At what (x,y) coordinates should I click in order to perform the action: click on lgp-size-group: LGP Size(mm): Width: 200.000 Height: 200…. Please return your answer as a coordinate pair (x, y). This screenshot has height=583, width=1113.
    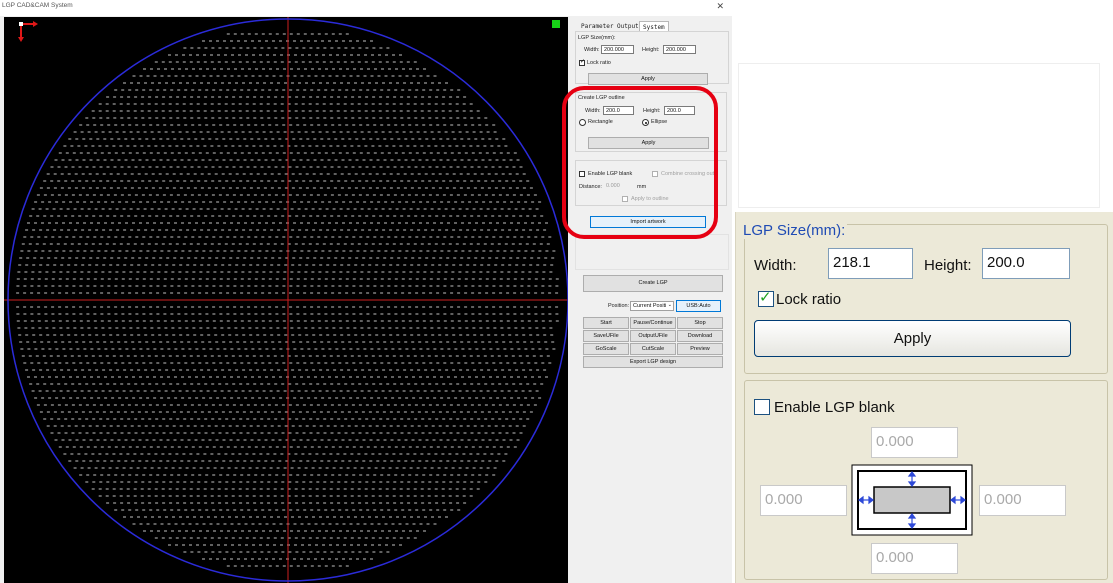
    Looking at the image, I should click on (652, 58).